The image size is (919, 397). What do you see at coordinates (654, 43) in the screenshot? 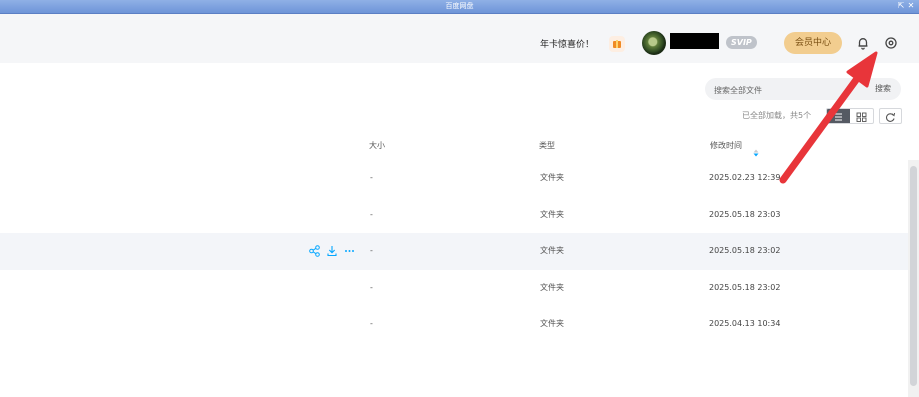
I see `avatar` at bounding box center [654, 43].